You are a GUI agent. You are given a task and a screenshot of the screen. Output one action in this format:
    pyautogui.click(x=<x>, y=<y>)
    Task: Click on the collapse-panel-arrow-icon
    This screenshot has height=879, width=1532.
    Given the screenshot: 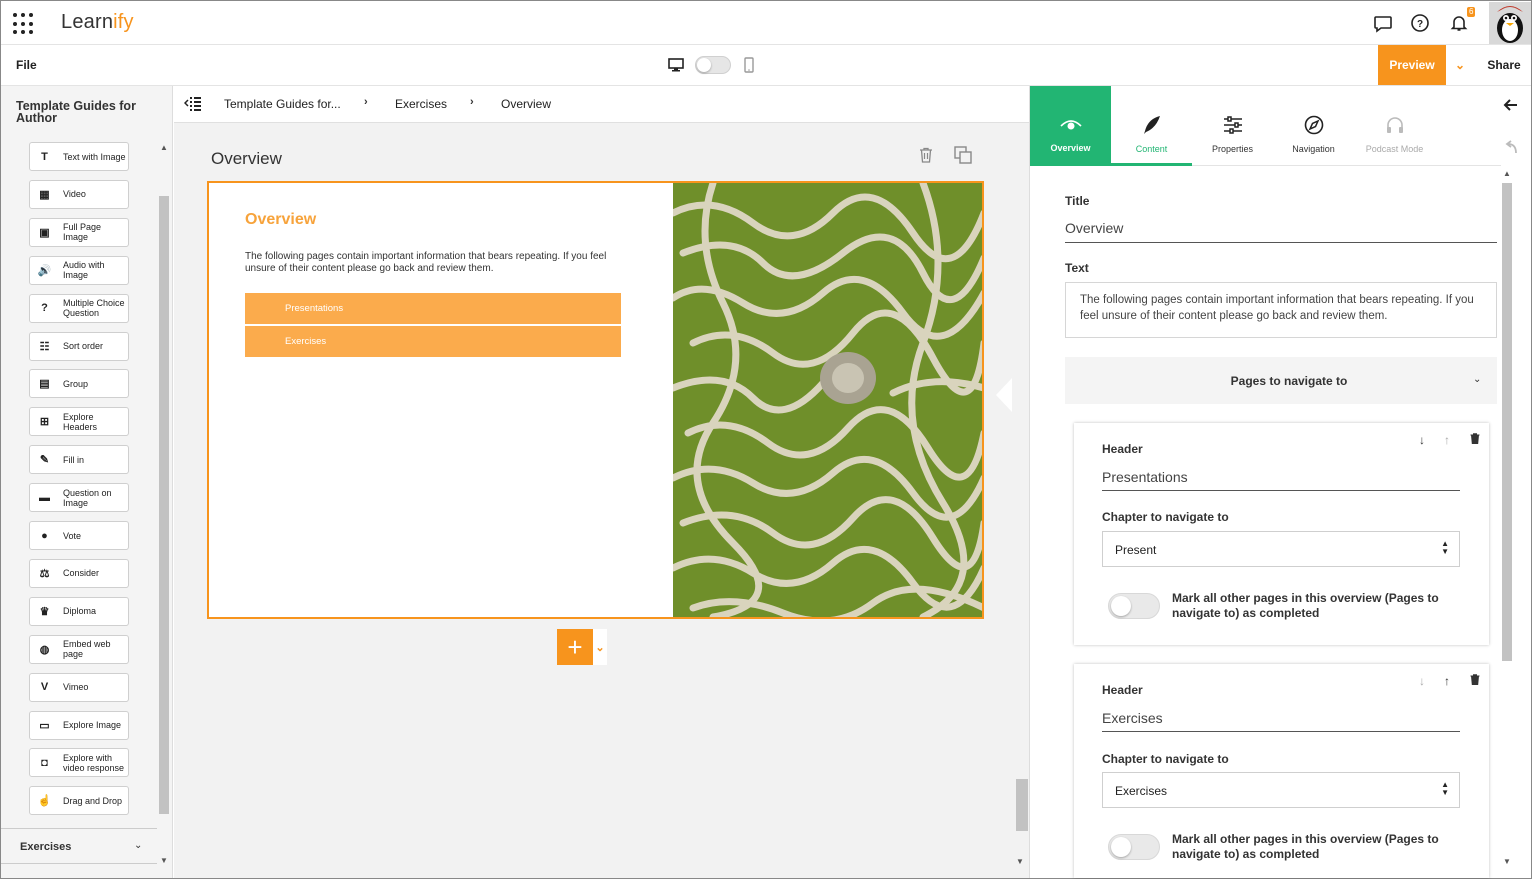 What is the action you would take?
    pyautogui.click(x=1004, y=395)
    